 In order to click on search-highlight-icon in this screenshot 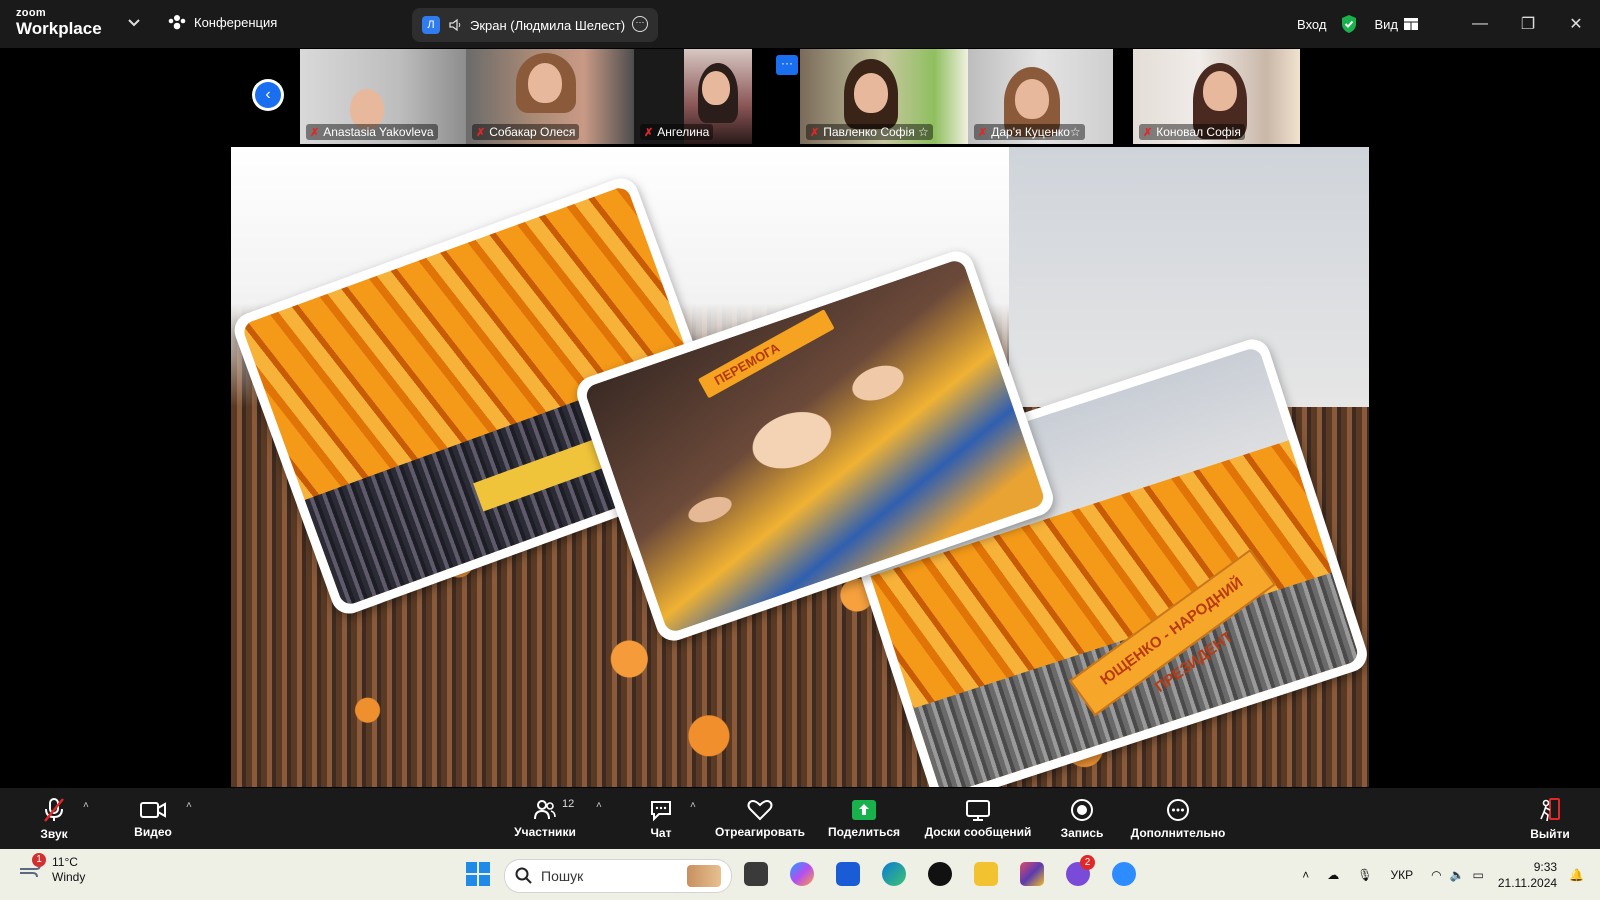, I will do `click(704, 876)`.